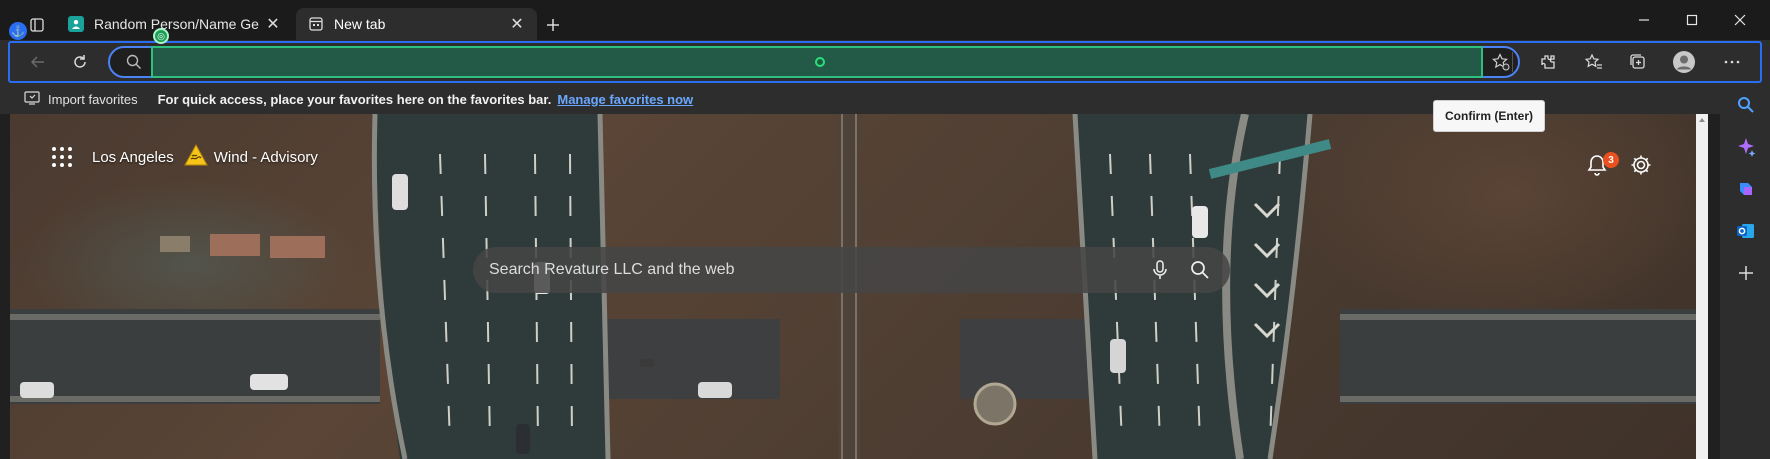 This screenshot has width=1770, height=459. Describe the element at coordinates (1746, 189) in the screenshot. I see `copilot-icon` at that location.